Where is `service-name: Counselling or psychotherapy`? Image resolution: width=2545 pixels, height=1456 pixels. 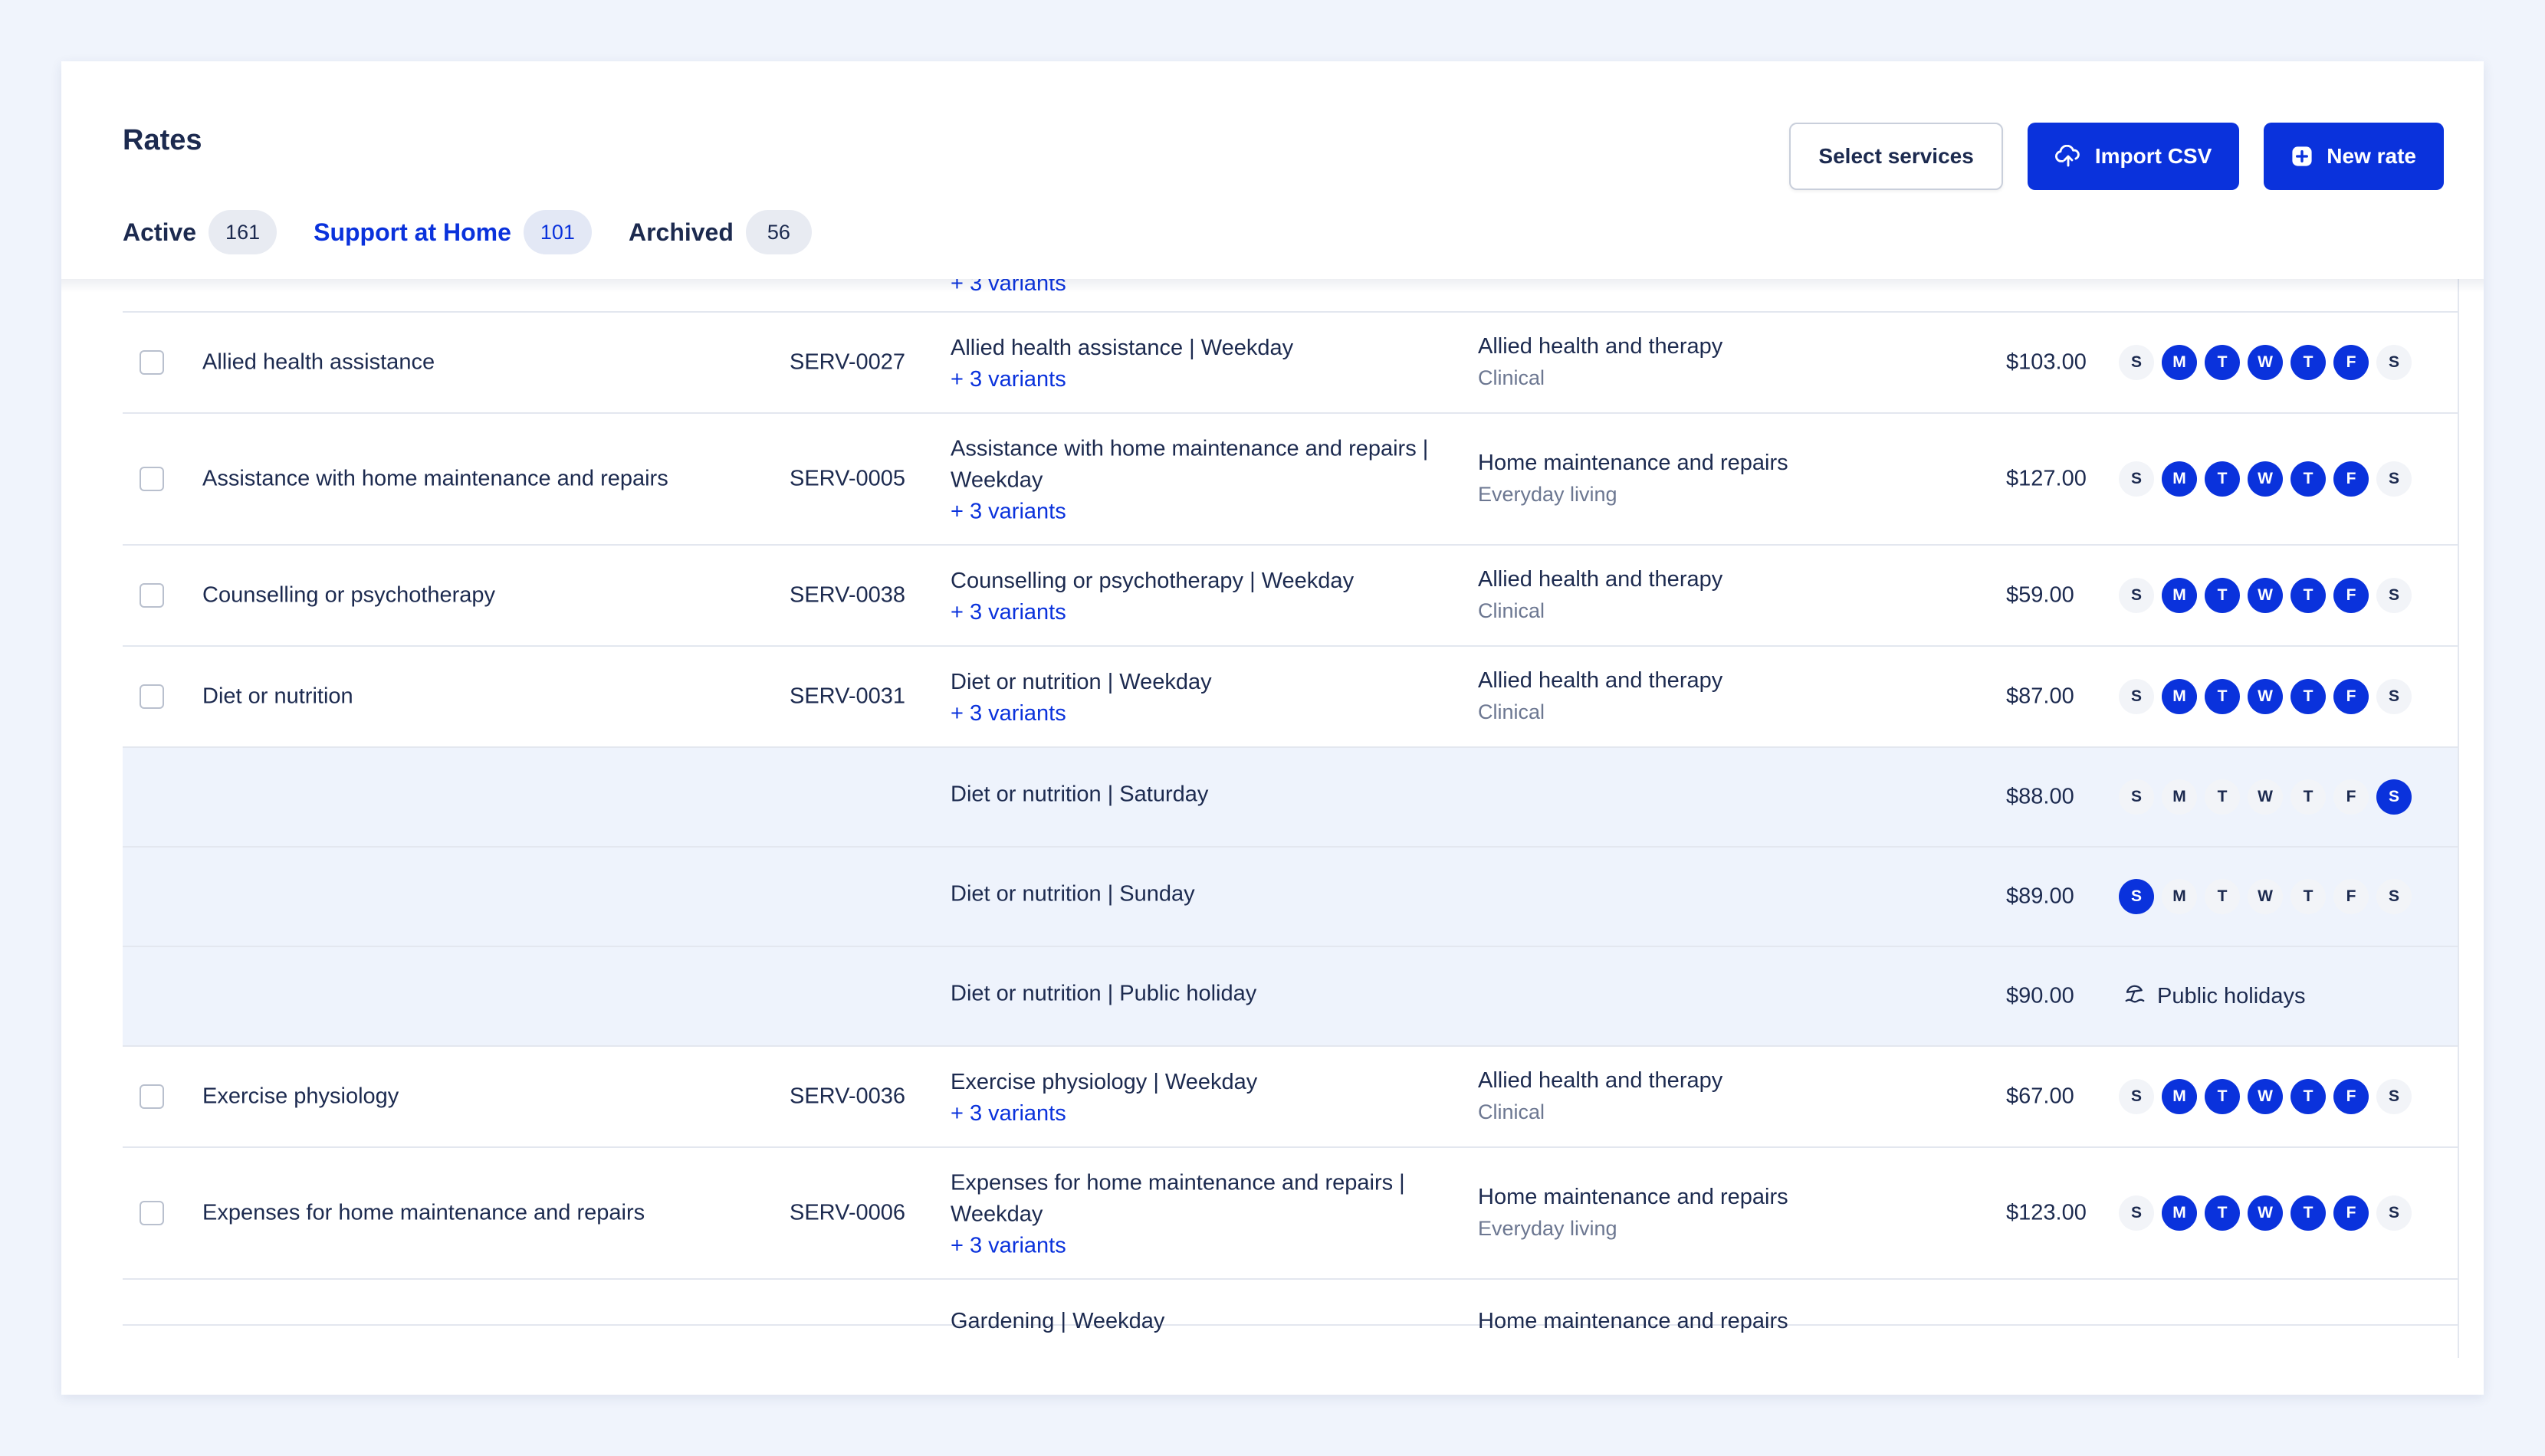
service-name: Counselling or psychotherapy is located at coordinates (349, 595).